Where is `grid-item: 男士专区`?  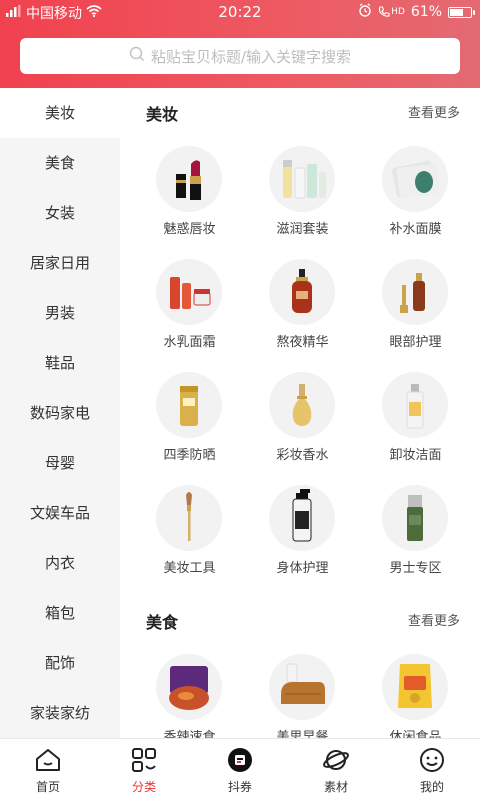
grid-item: 男士专区 is located at coordinates (415, 527).